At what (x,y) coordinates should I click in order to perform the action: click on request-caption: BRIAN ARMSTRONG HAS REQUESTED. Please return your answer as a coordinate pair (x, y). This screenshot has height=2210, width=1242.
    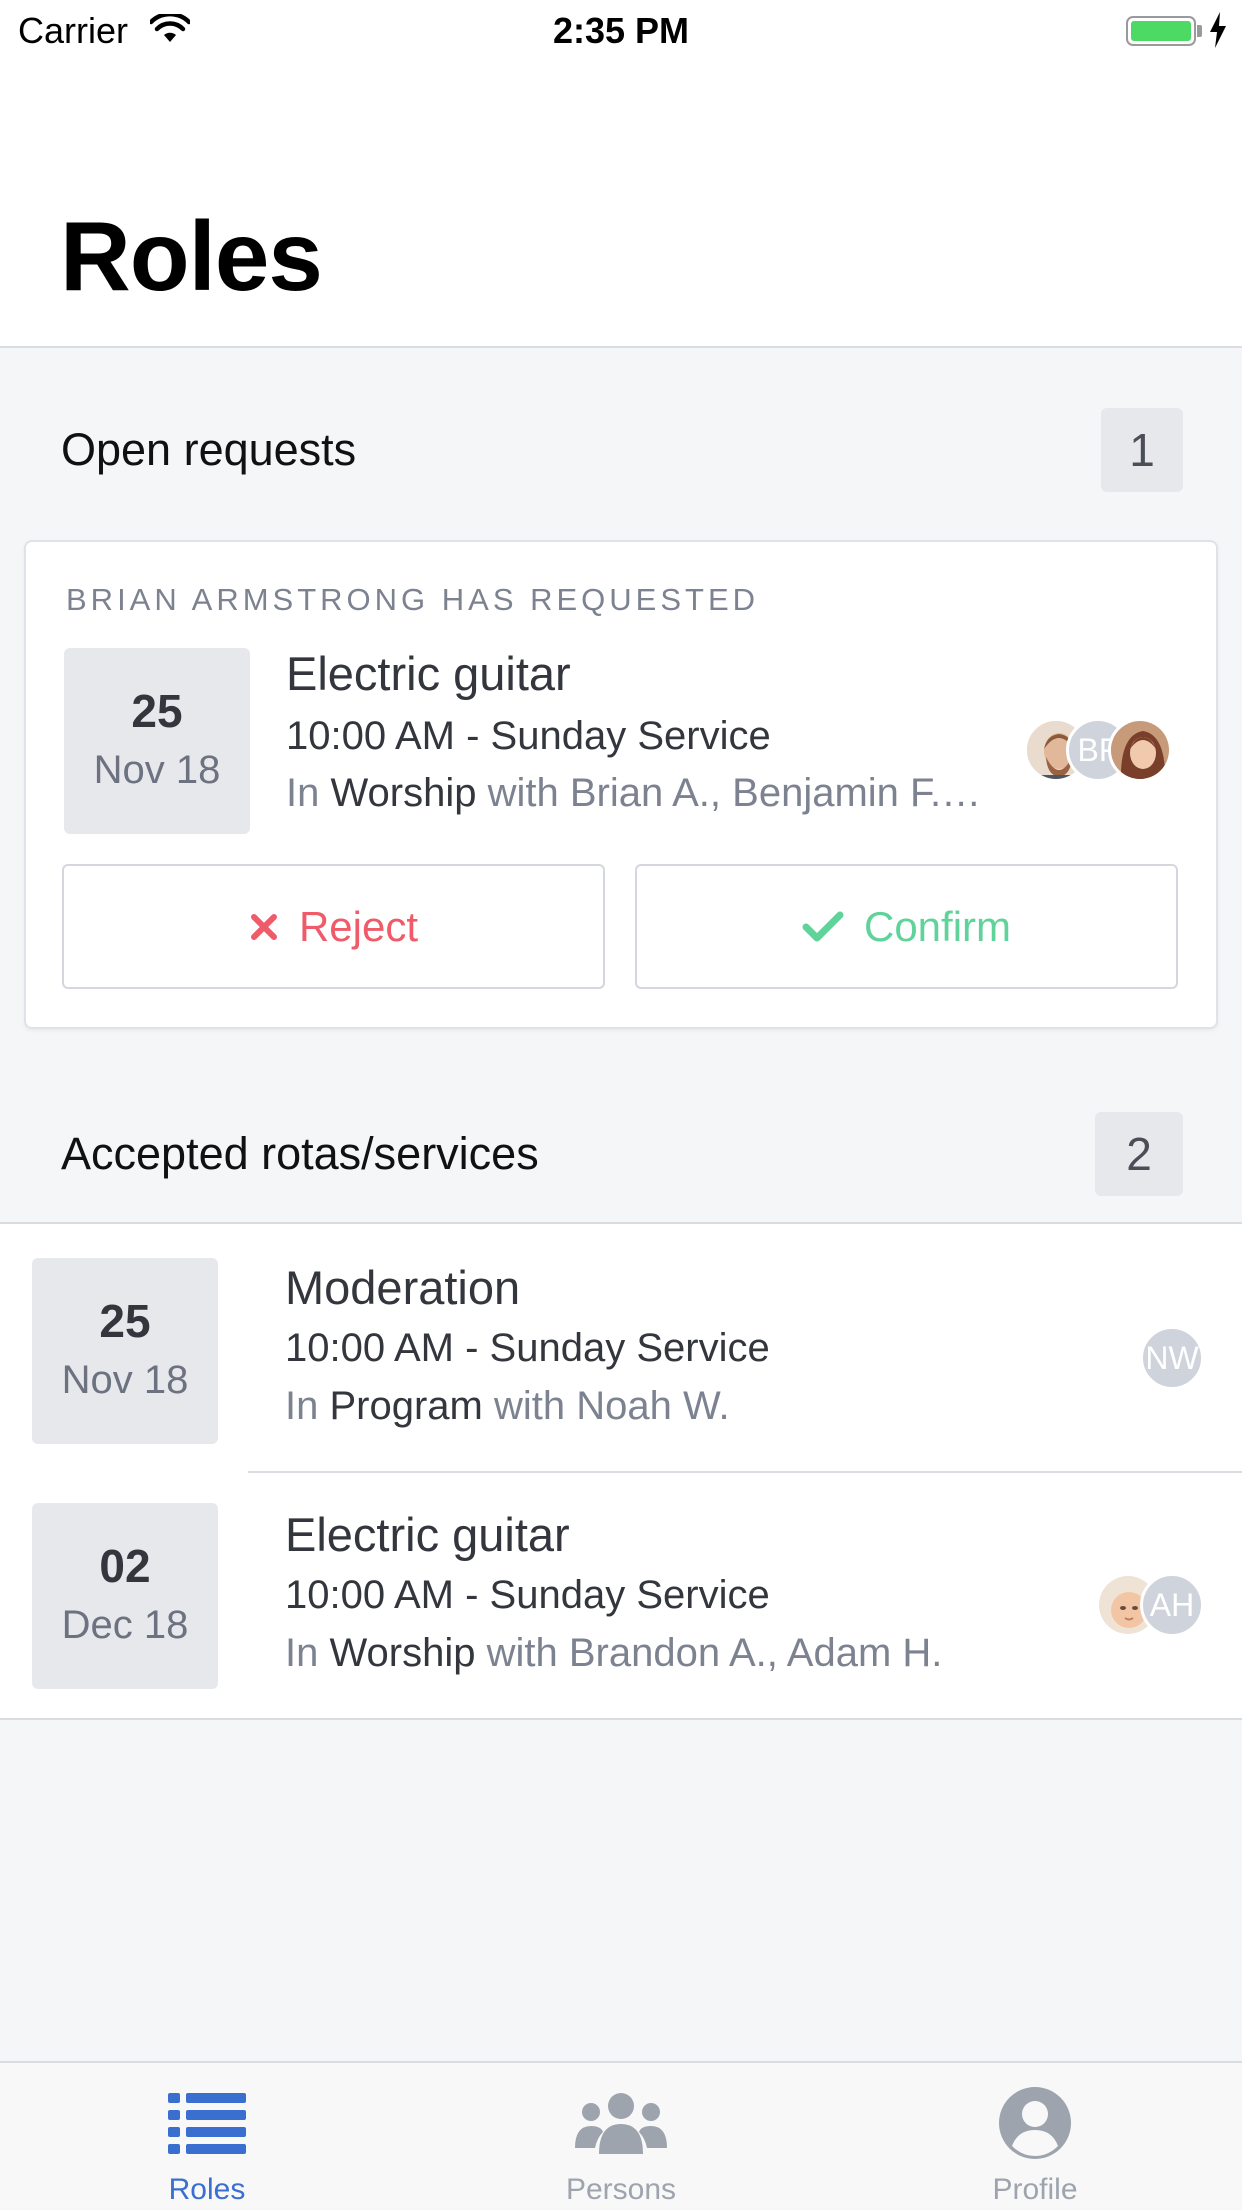
    Looking at the image, I should click on (413, 599).